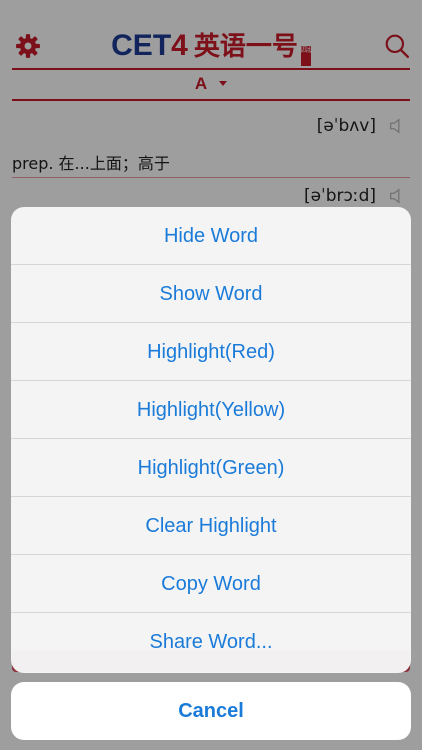 Image resolution: width=422 pixels, height=750 pixels. What do you see at coordinates (211, 584) in the screenshot?
I see `copy-word-button: Copy Word` at bounding box center [211, 584].